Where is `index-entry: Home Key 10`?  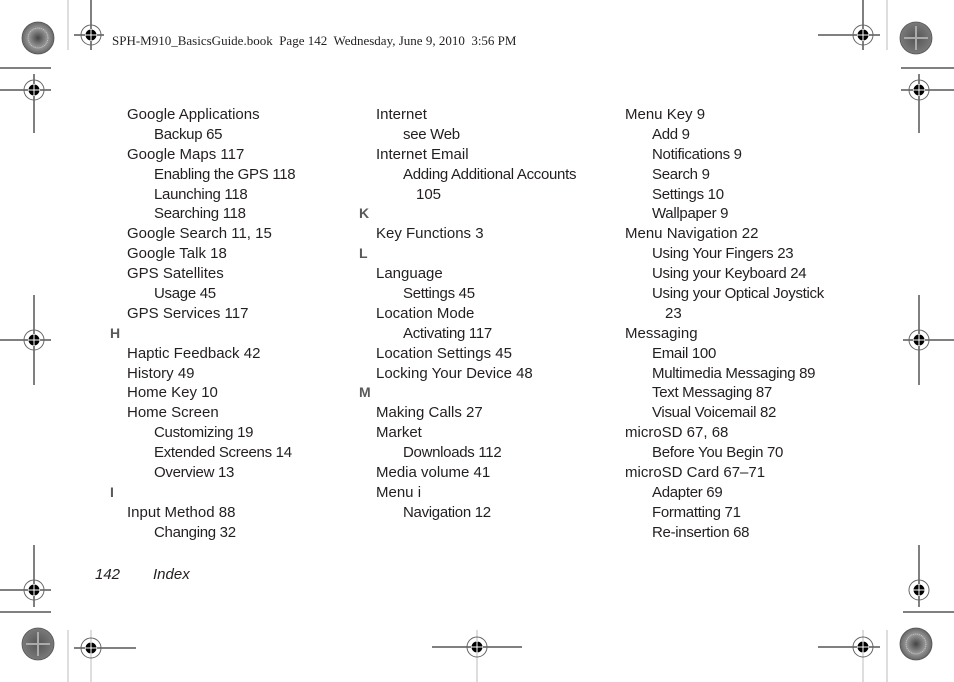 index-entry: Home Key 10 is located at coordinates (172, 393).